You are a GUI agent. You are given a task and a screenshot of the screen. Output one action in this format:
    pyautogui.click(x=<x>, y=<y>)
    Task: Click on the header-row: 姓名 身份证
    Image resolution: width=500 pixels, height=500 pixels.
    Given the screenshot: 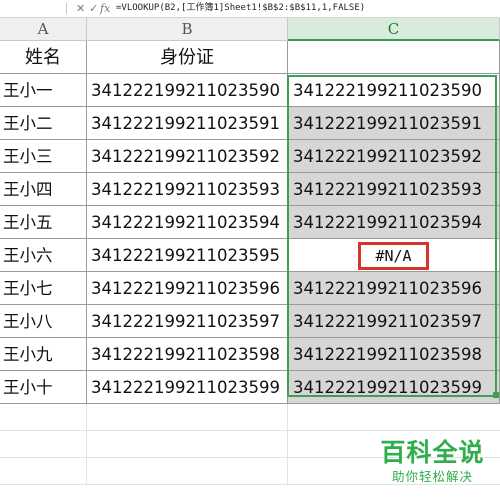 What is the action you would take?
    pyautogui.click(x=250, y=57)
    